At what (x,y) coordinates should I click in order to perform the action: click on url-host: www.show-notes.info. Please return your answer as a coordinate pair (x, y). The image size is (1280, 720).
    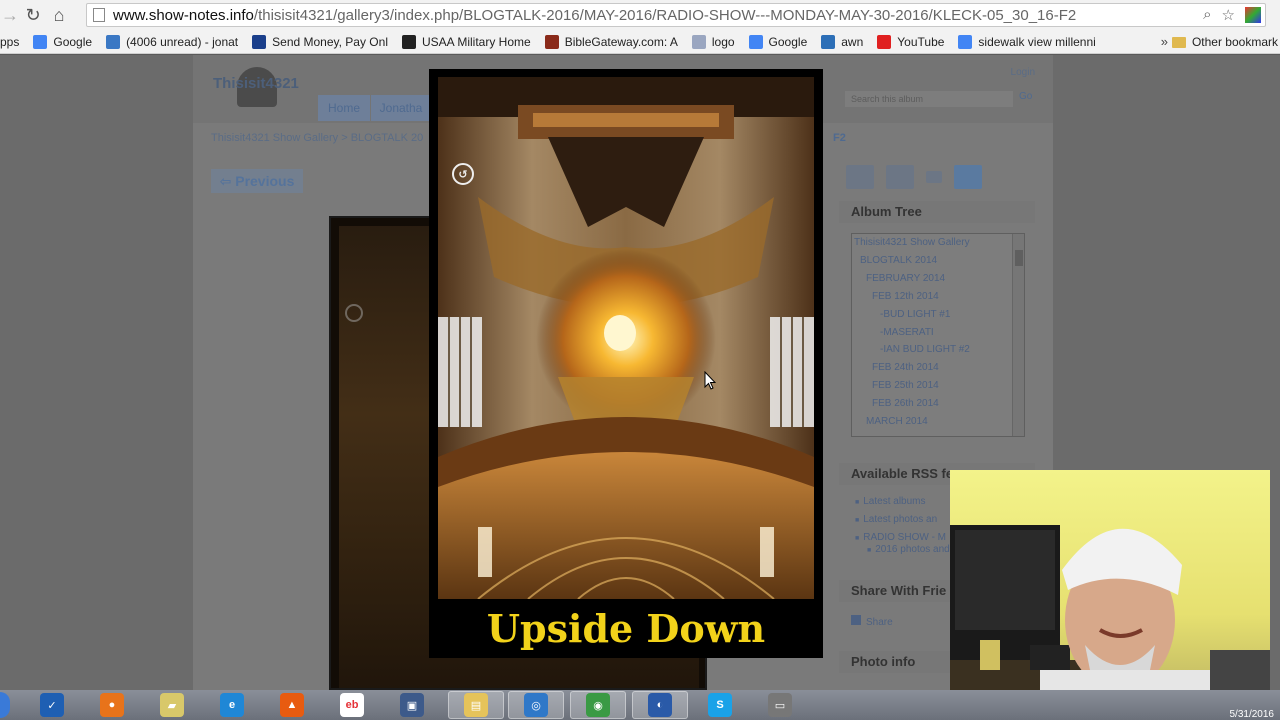
    Looking at the image, I should click on (183, 15).